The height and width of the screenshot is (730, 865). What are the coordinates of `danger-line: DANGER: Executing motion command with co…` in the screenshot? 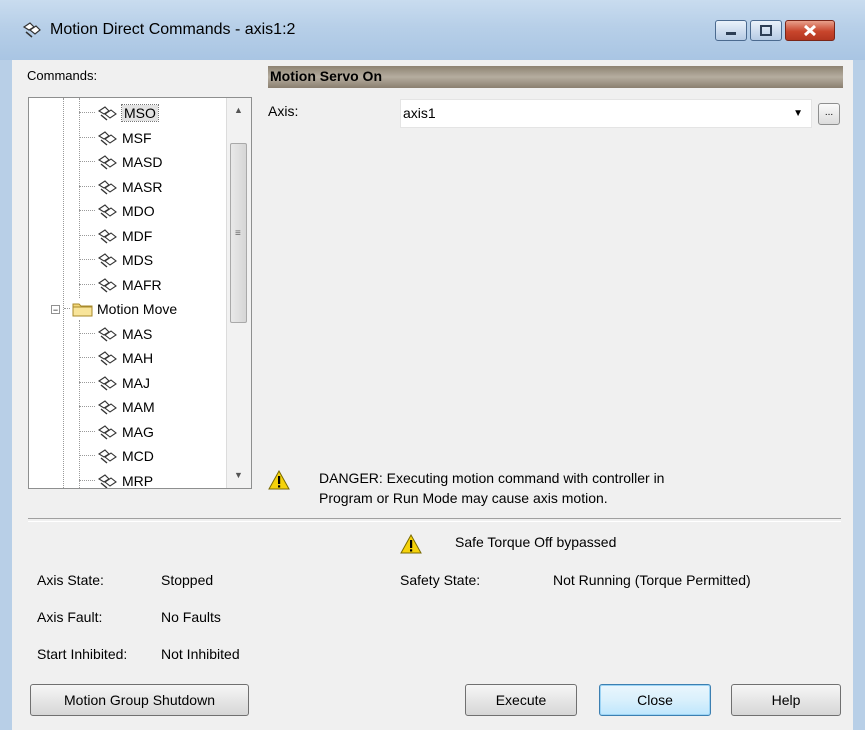 It's located at (492, 478).